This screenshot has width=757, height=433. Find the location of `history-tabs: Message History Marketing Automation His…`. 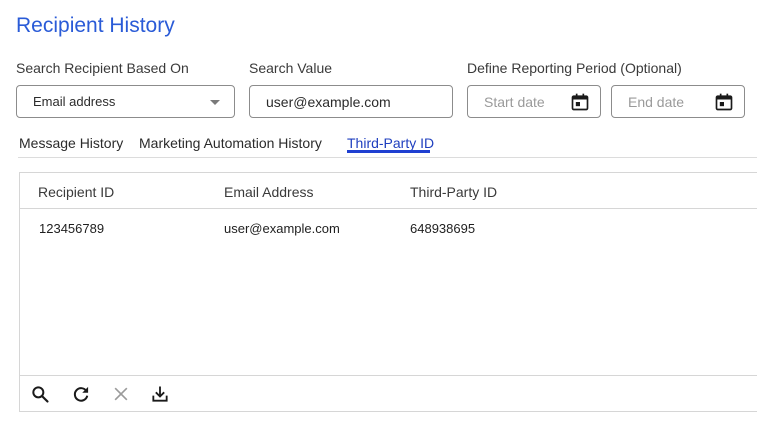

history-tabs: Message History Marketing Automation His… is located at coordinates (387, 146).